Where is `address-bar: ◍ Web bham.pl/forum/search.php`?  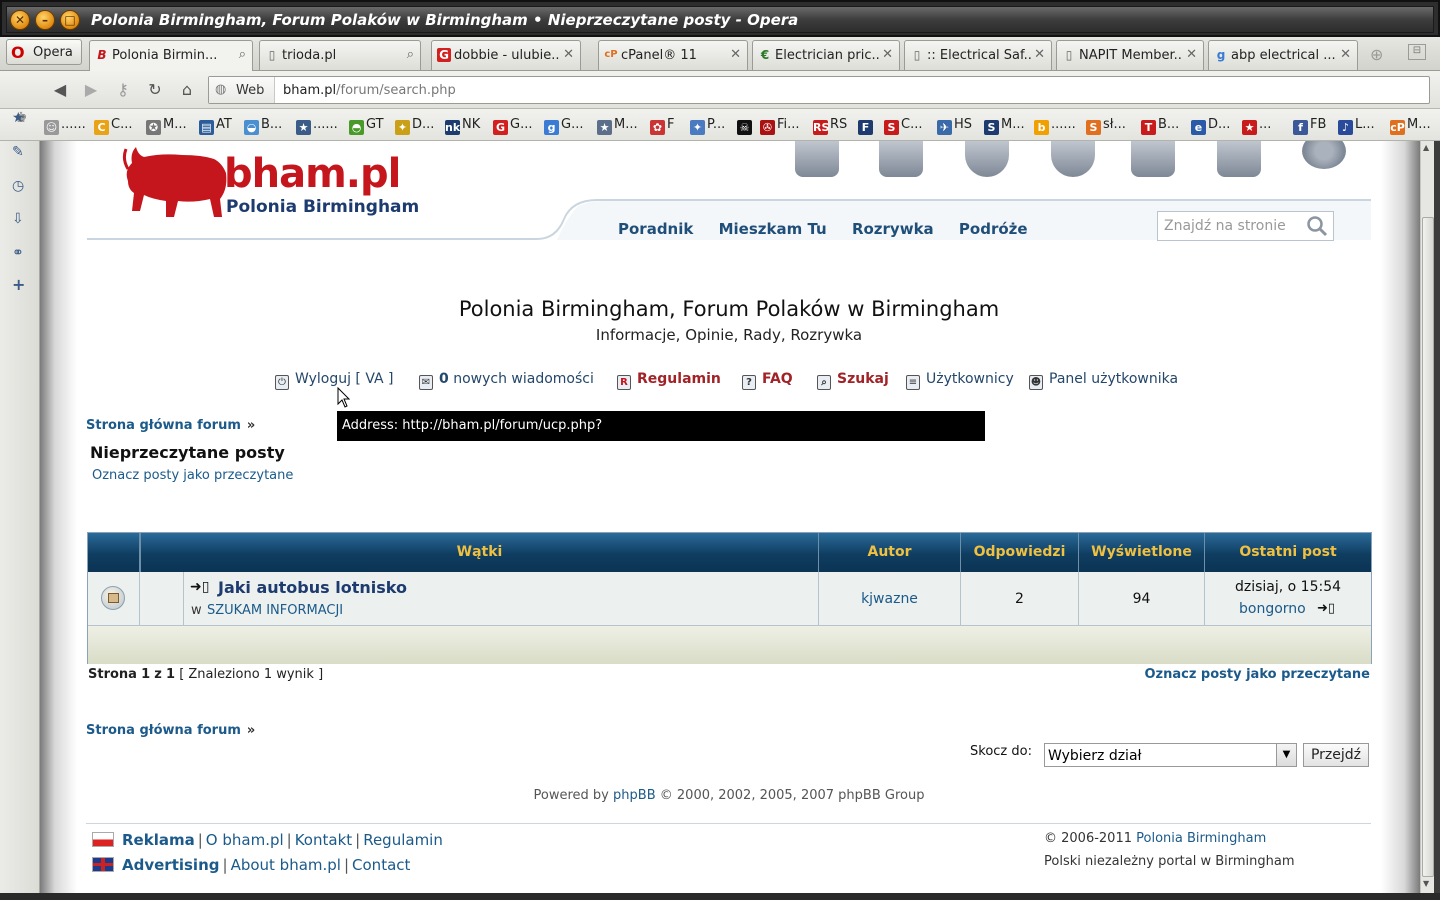
address-bar: ◍ Web bham.pl/forum/search.php is located at coordinates (819, 90).